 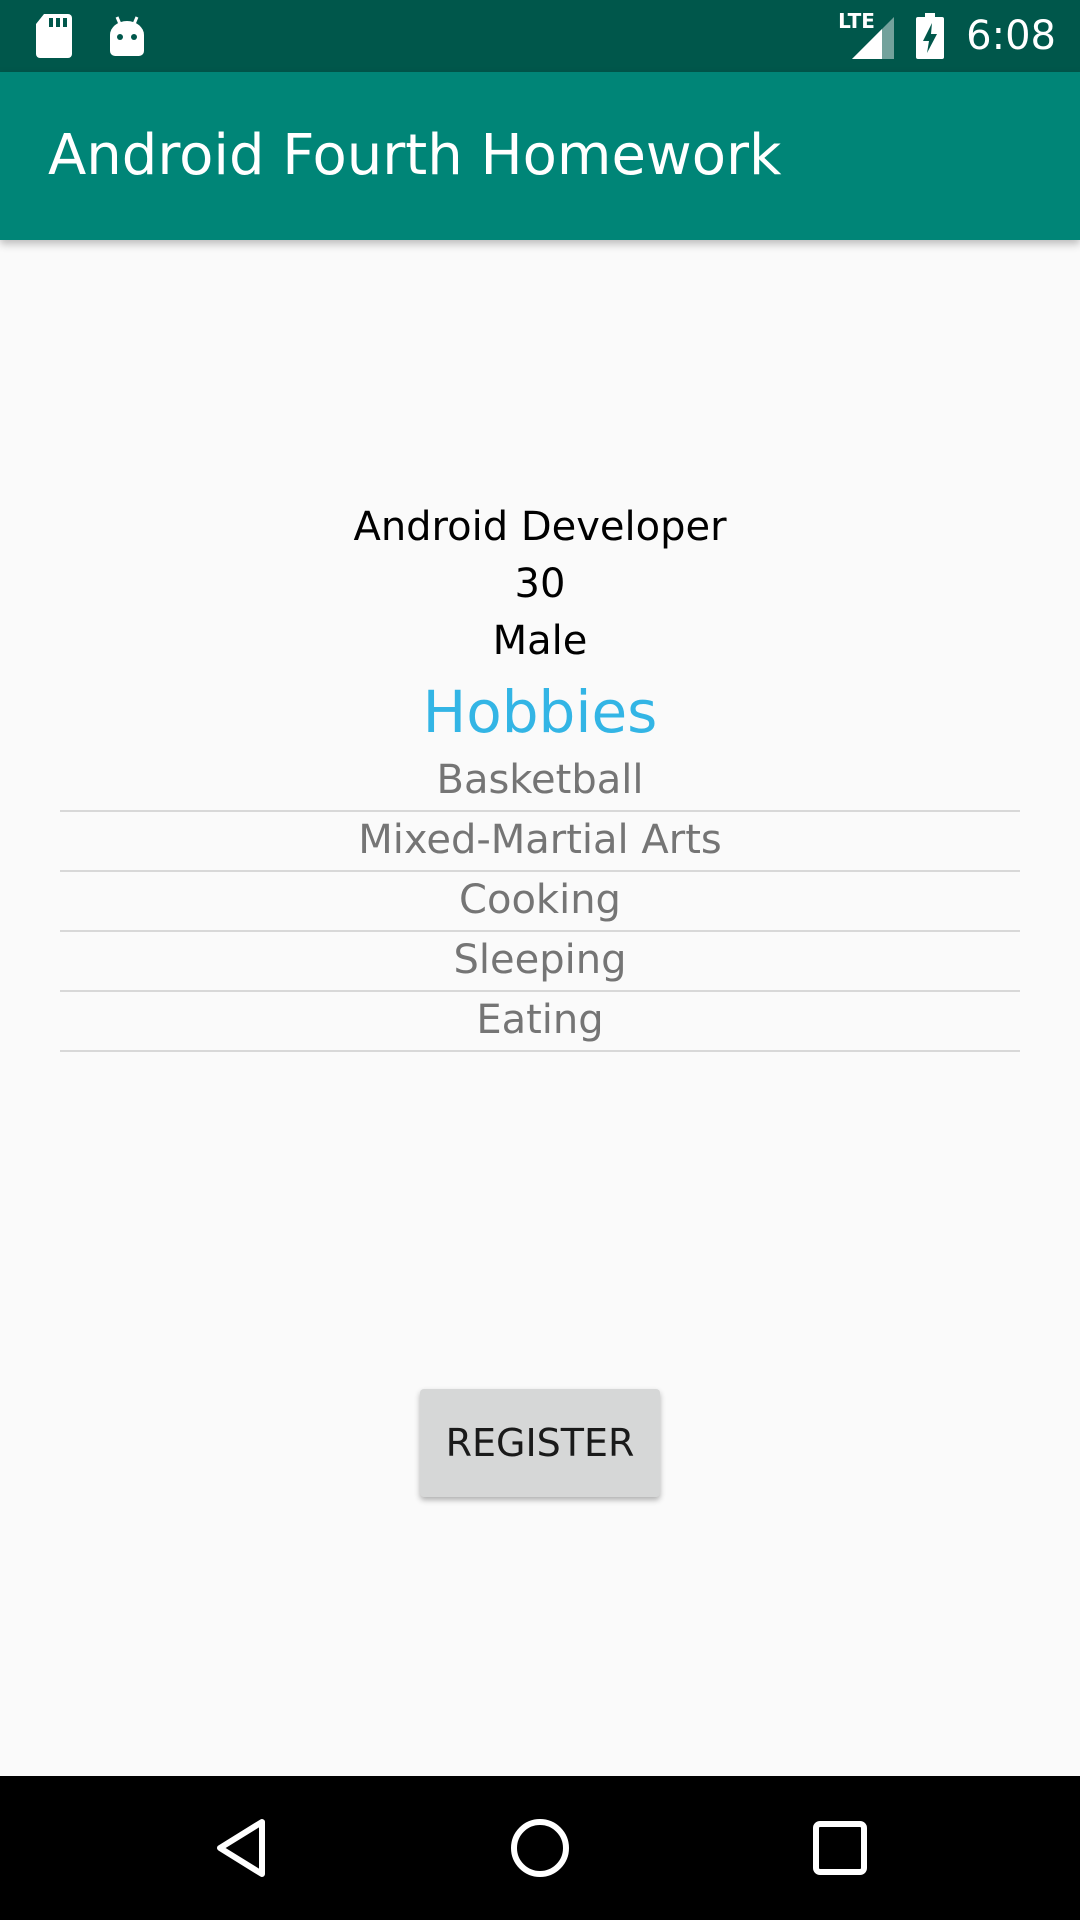 What do you see at coordinates (540, 712) in the screenshot?
I see `hobbies-title: Hobbies` at bounding box center [540, 712].